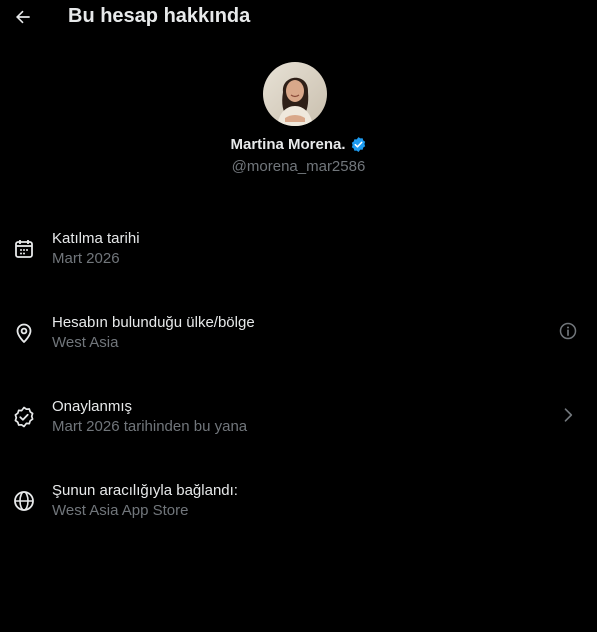 The image size is (597, 632). What do you see at coordinates (153, 322) in the screenshot?
I see `row-label: Hesabın bulunduğu ülke/bölge` at bounding box center [153, 322].